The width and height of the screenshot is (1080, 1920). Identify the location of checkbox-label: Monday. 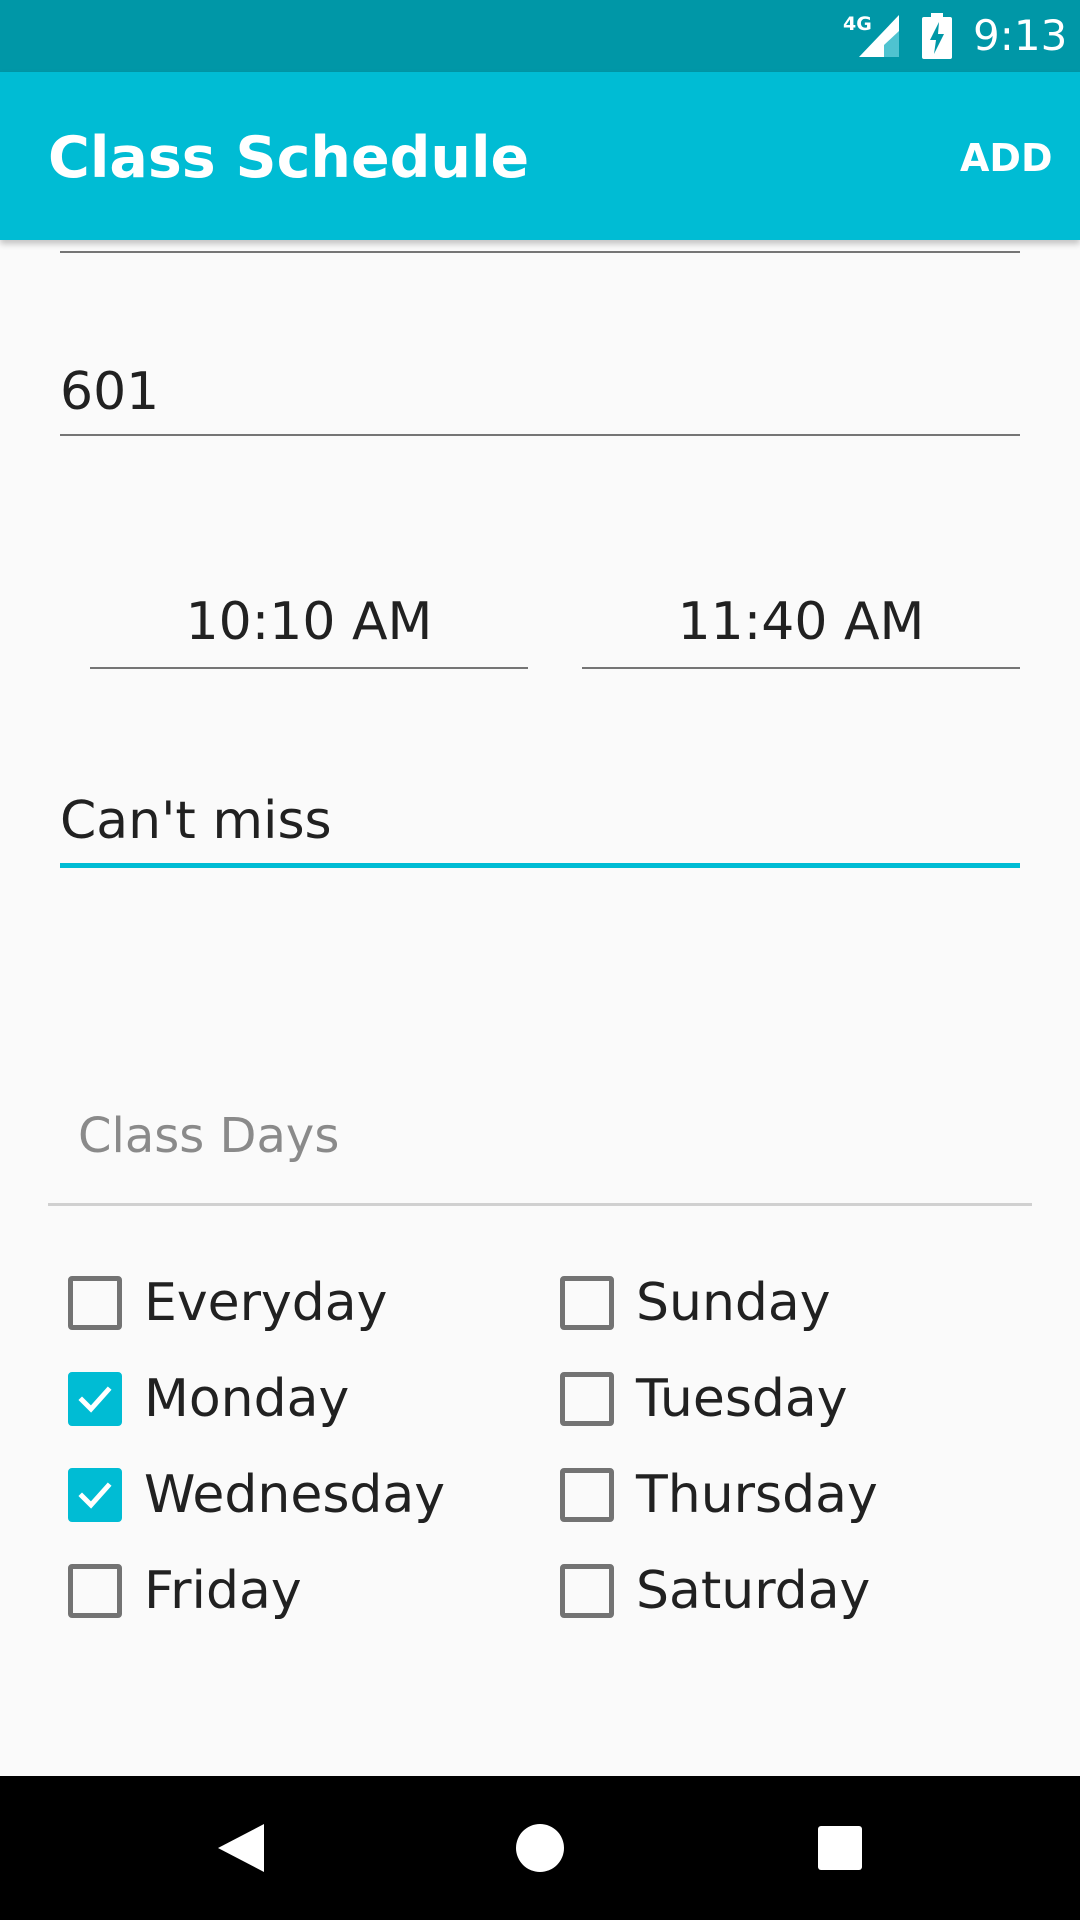
(247, 1399).